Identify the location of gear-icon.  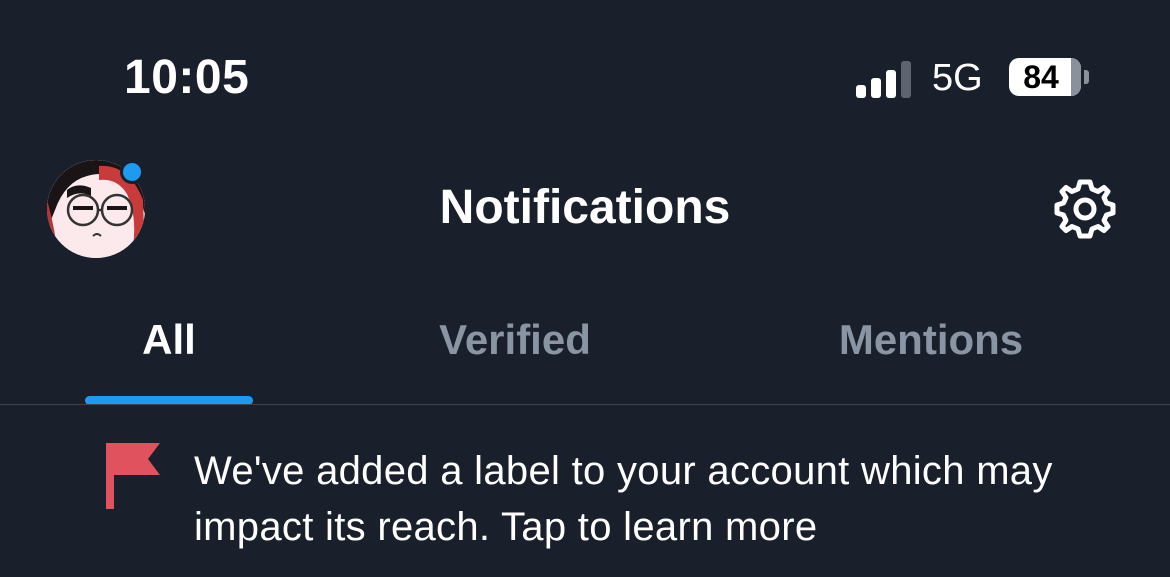
(1085, 209).